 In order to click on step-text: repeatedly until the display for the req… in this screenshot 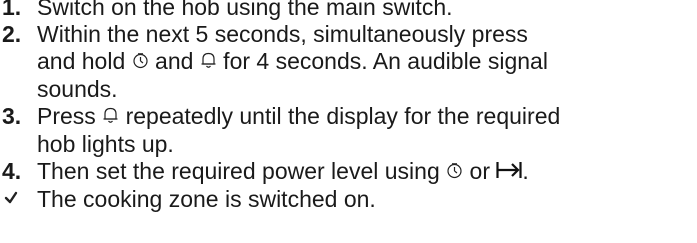, I will do `click(340, 116)`.